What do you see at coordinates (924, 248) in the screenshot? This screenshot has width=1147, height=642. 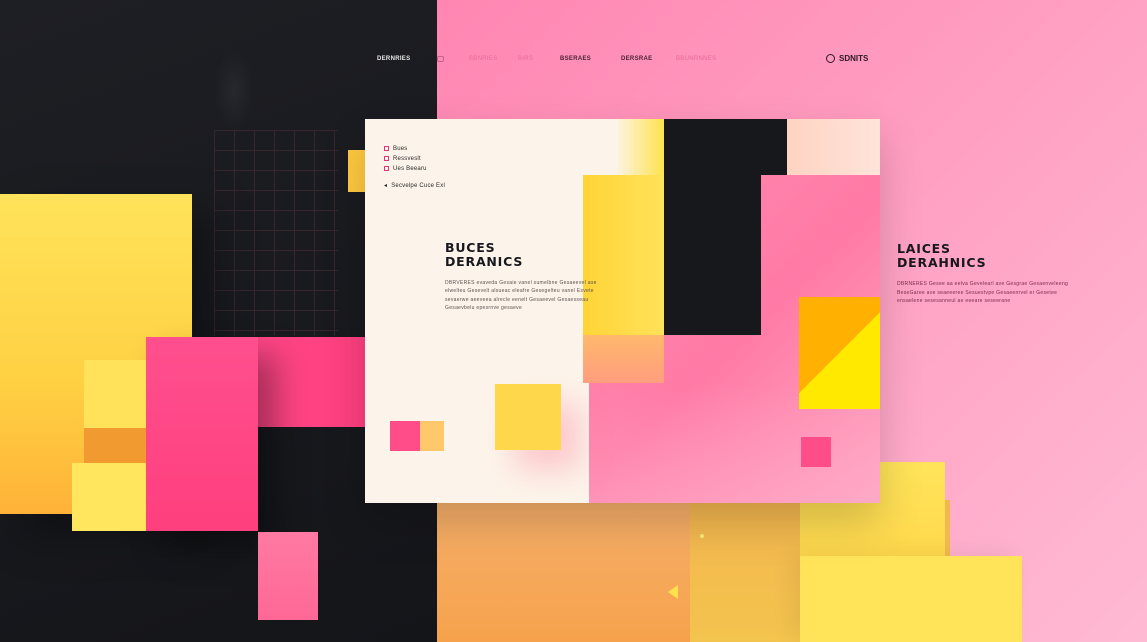 I see `side-title-line-1: LAICES` at bounding box center [924, 248].